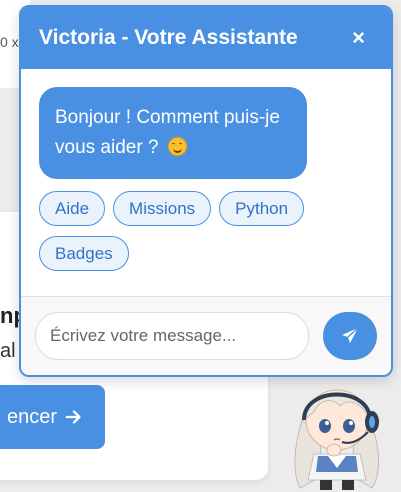 The height and width of the screenshot is (492, 401). I want to click on chat-header: Victoria - Votre Assistante ×, so click(206, 38).